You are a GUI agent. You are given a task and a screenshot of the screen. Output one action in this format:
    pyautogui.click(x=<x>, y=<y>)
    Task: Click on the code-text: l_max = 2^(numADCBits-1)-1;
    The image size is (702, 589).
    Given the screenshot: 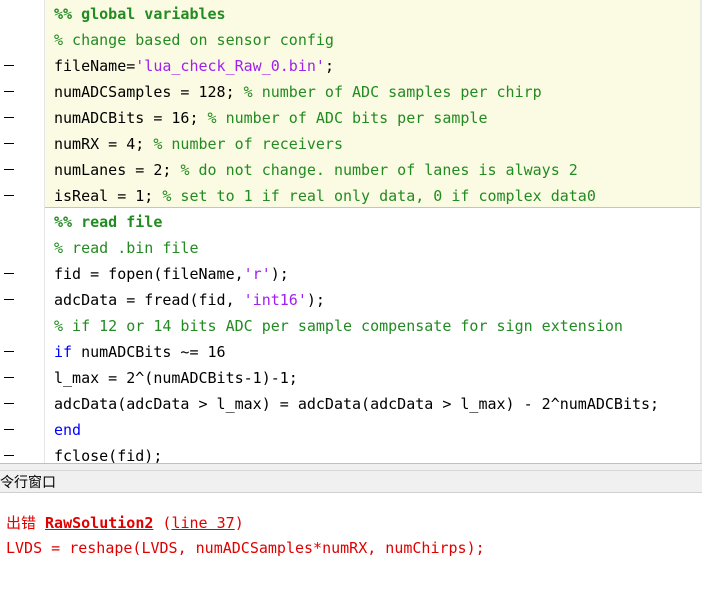 What is the action you would take?
    pyautogui.click(x=176, y=378)
    